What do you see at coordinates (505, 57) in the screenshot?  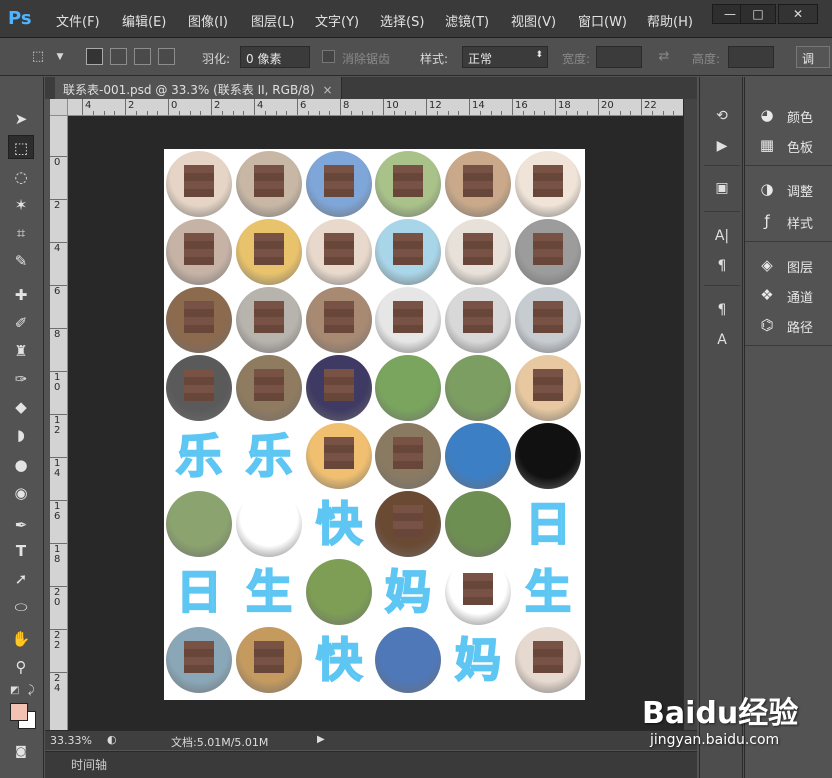 I see `style-select: 正常 ⬍` at bounding box center [505, 57].